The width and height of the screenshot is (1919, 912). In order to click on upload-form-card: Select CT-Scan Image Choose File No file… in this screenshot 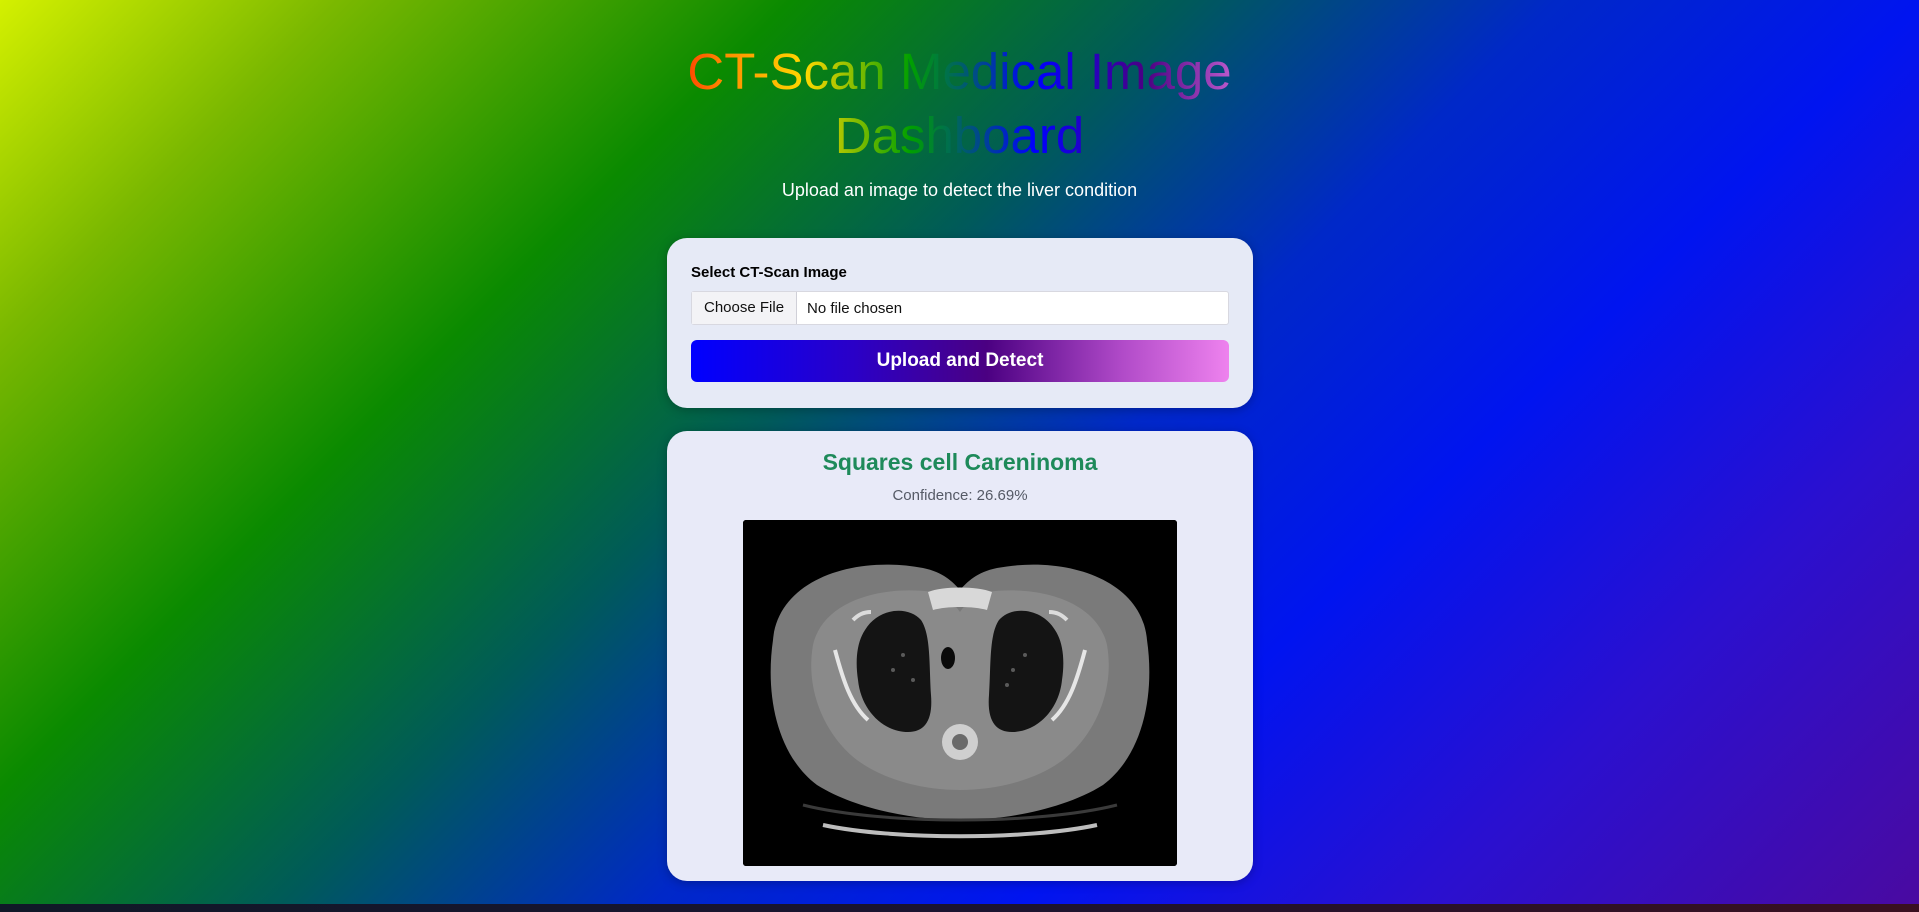, I will do `click(960, 323)`.